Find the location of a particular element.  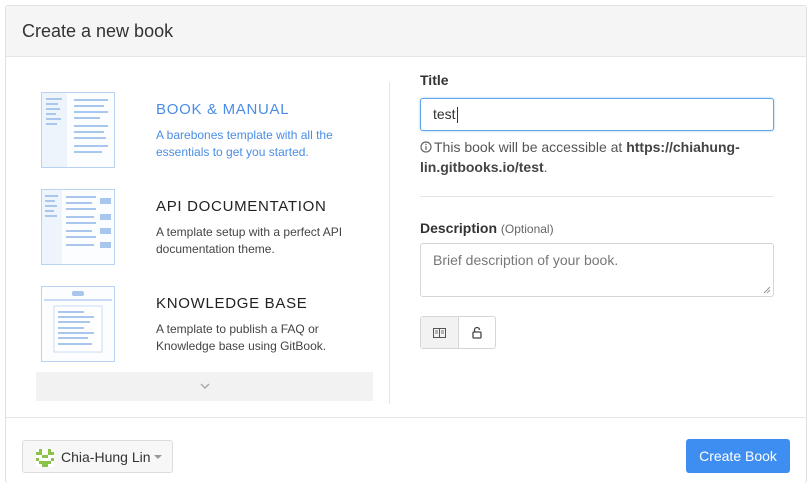

description-label-text: Description is located at coordinates (459, 228).